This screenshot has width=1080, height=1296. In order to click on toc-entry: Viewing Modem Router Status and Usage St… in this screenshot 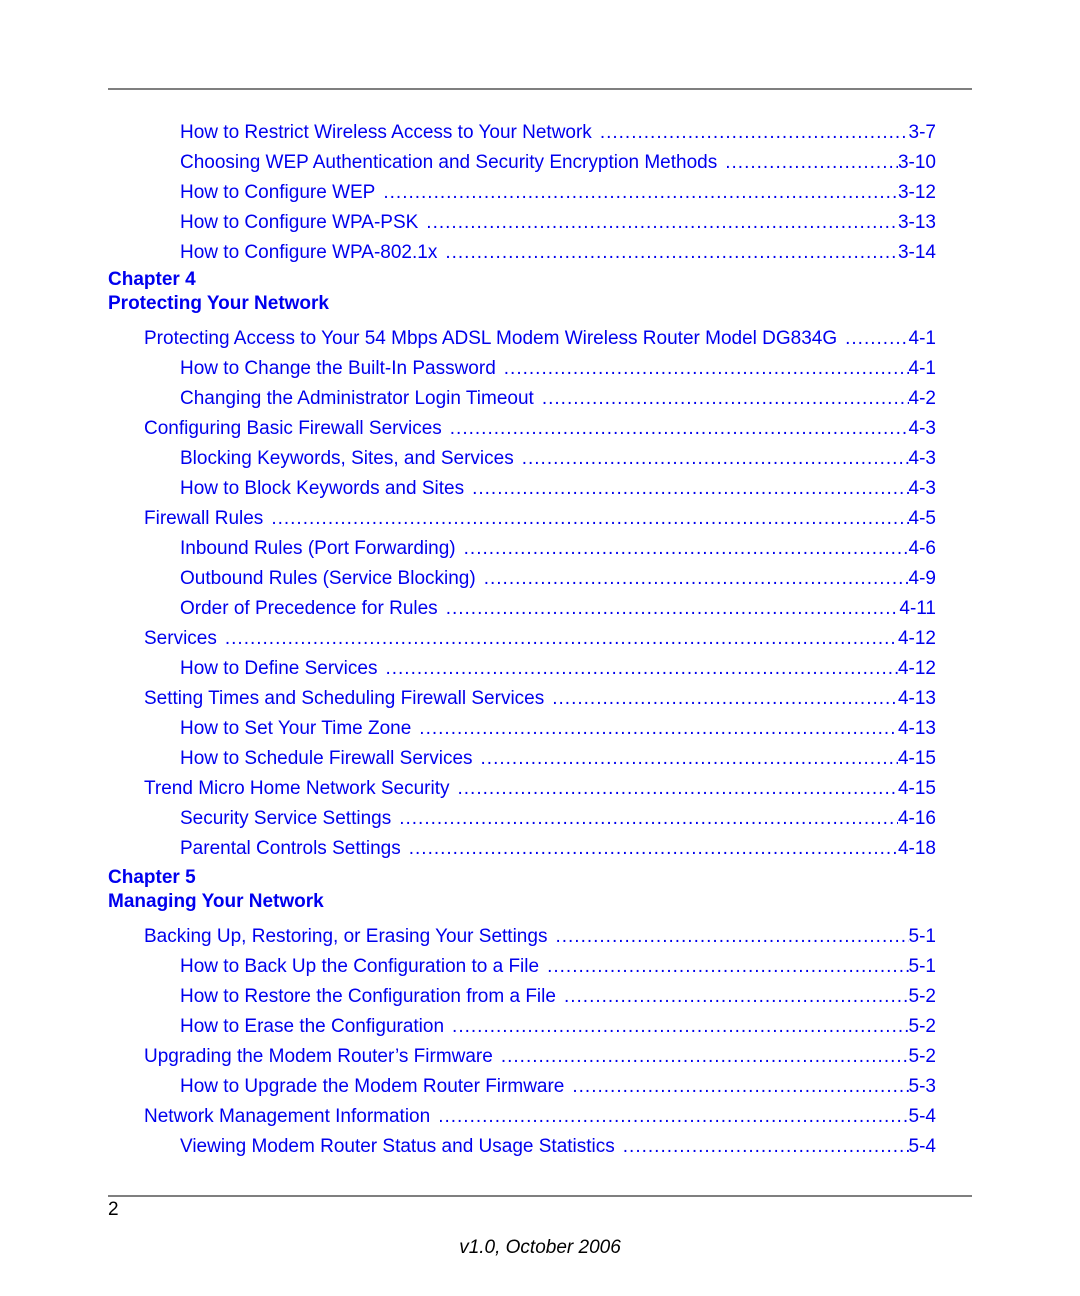, I will do `click(522, 1147)`.